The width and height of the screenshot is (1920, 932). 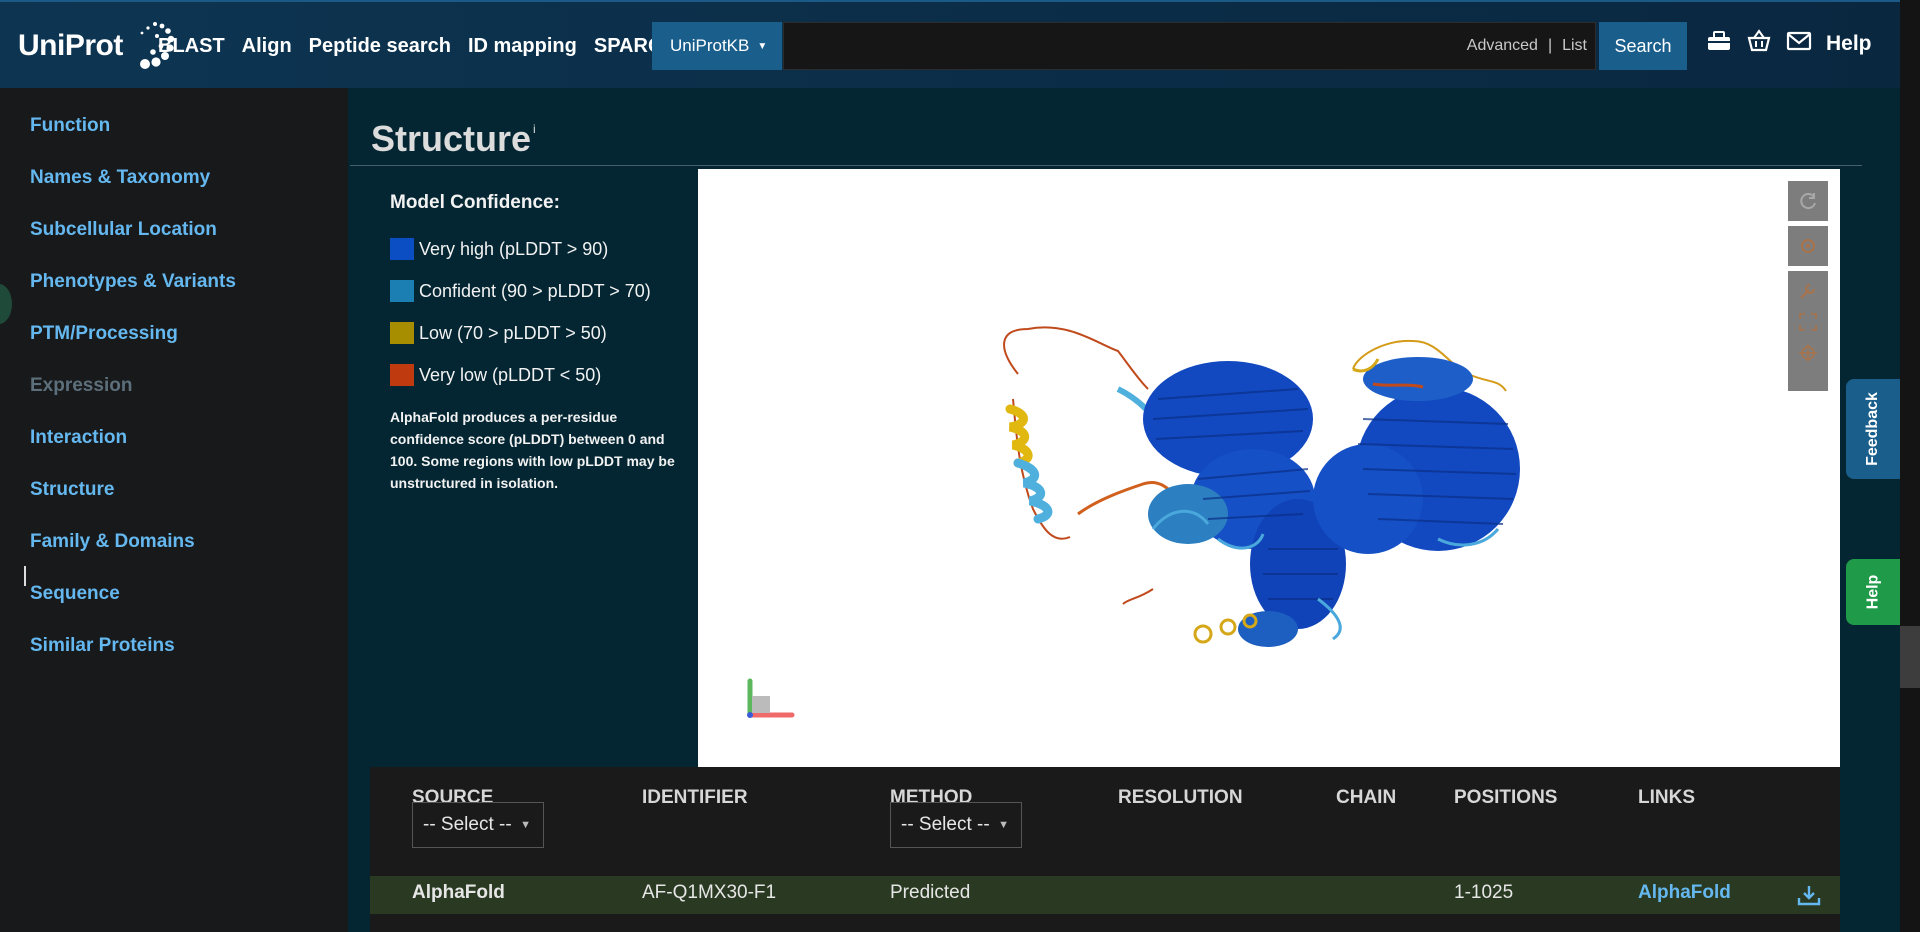 What do you see at coordinates (945, 824) in the screenshot?
I see `method-filter-value: -- Select --` at bounding box center [945, 824].